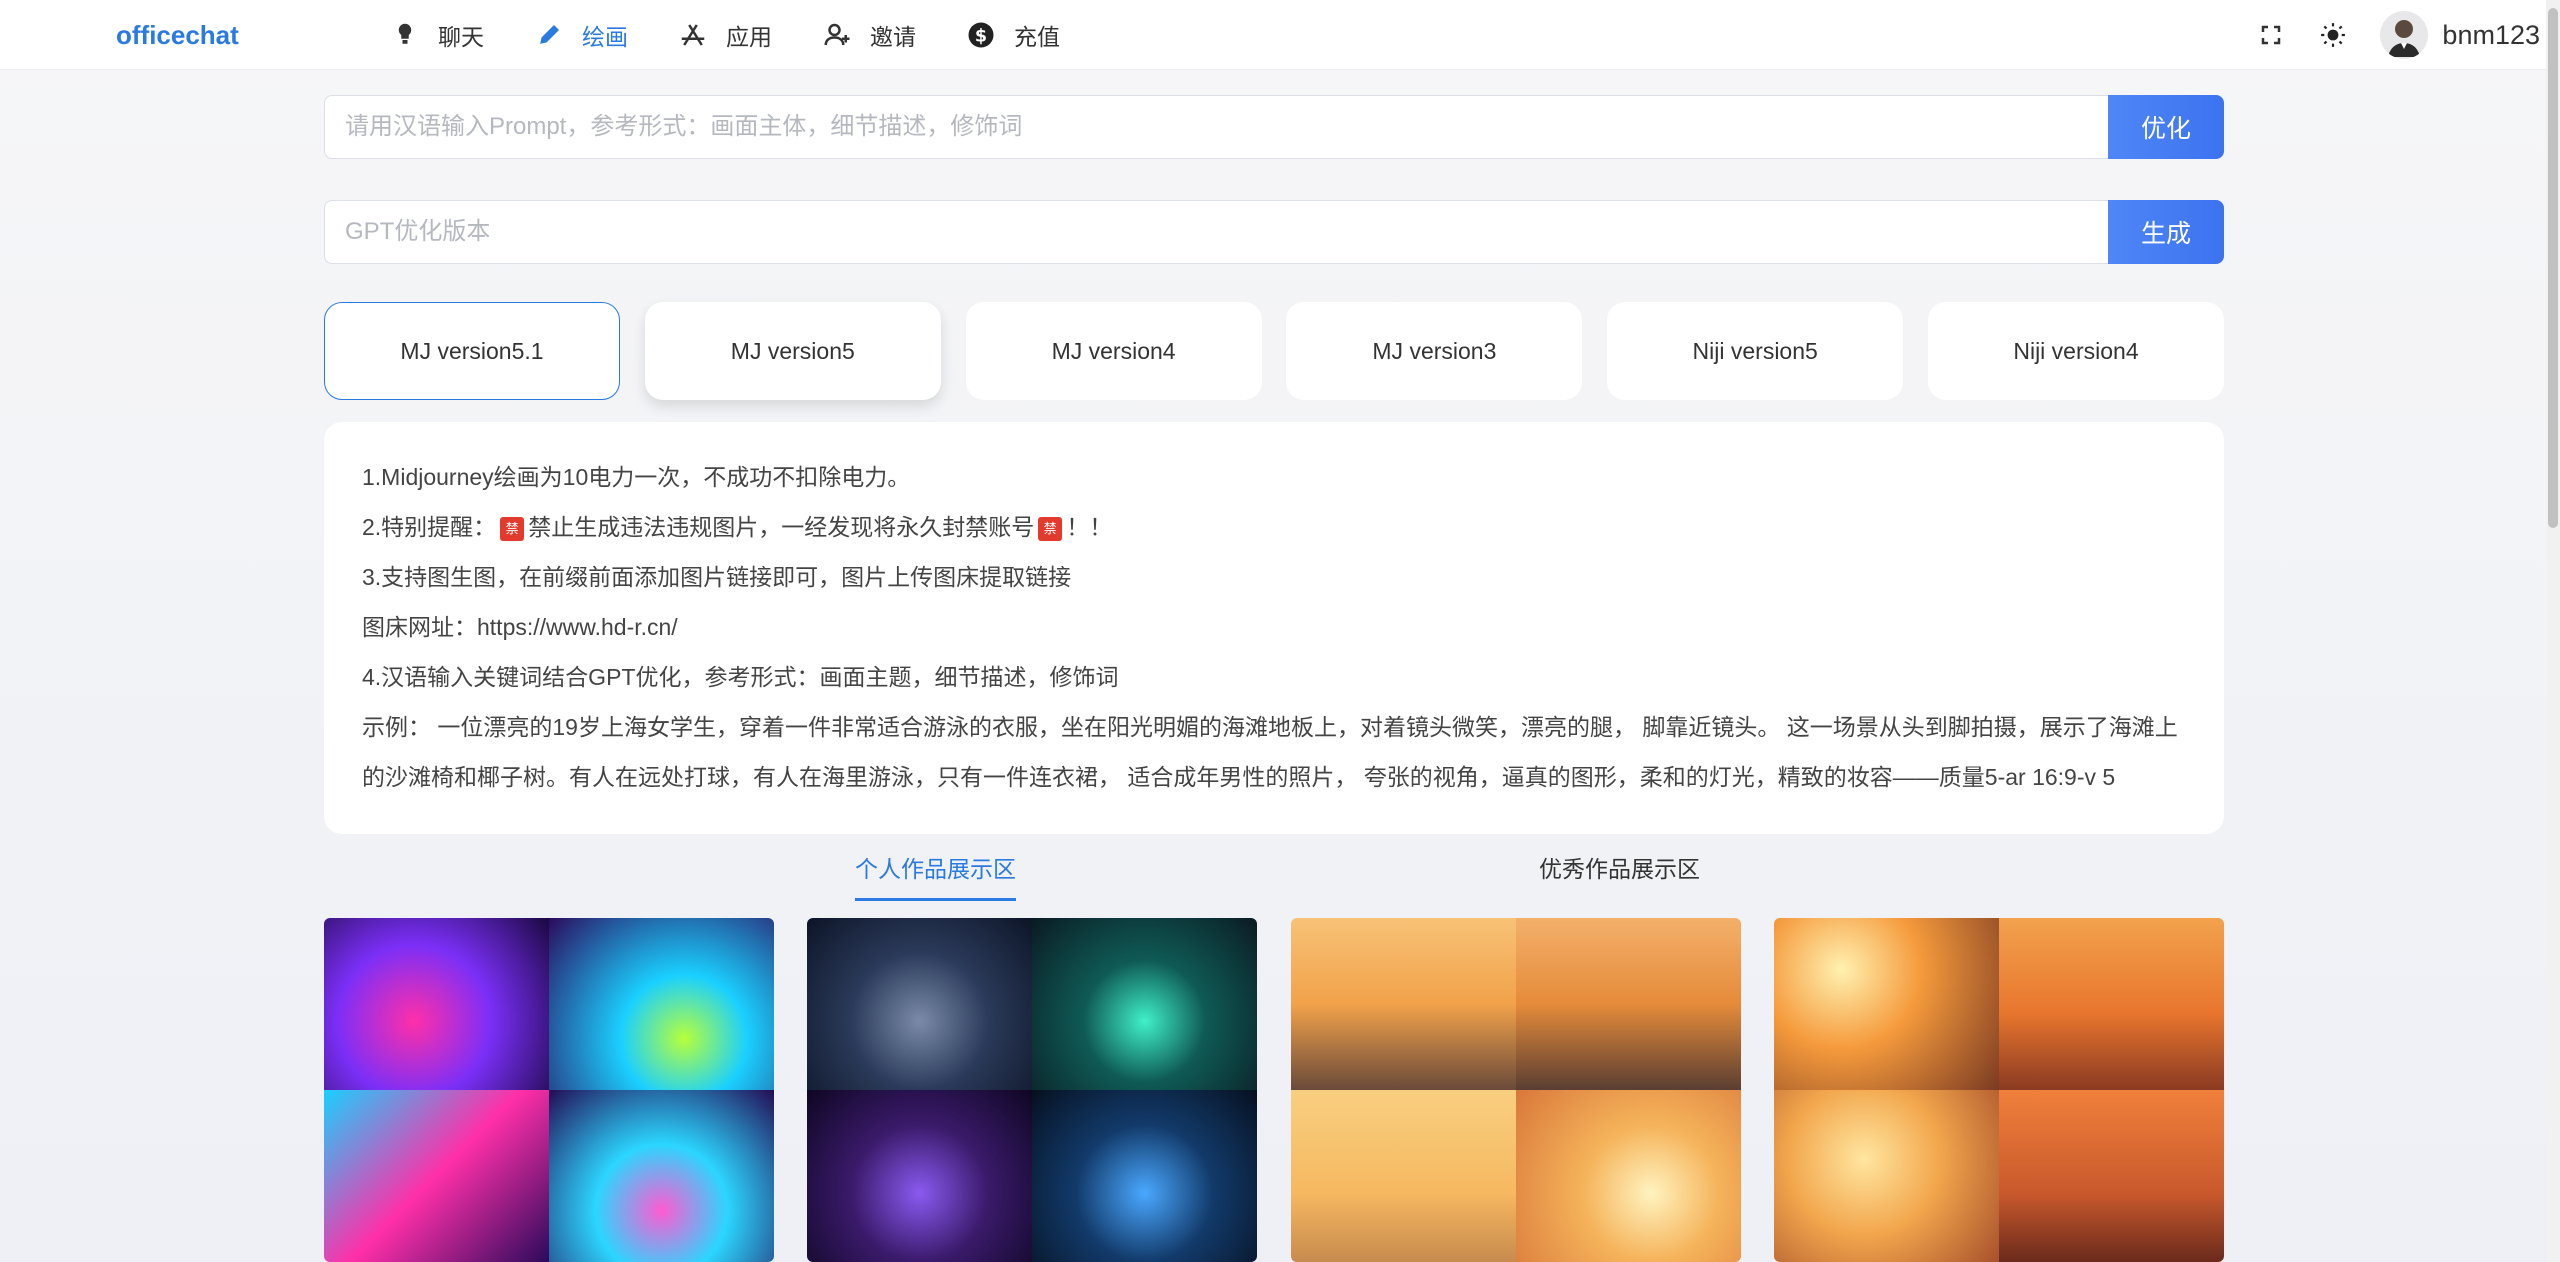  Describe the element at coordinates (893, 37) in the screenshot. I see `nav-label: 邀请` at that location.